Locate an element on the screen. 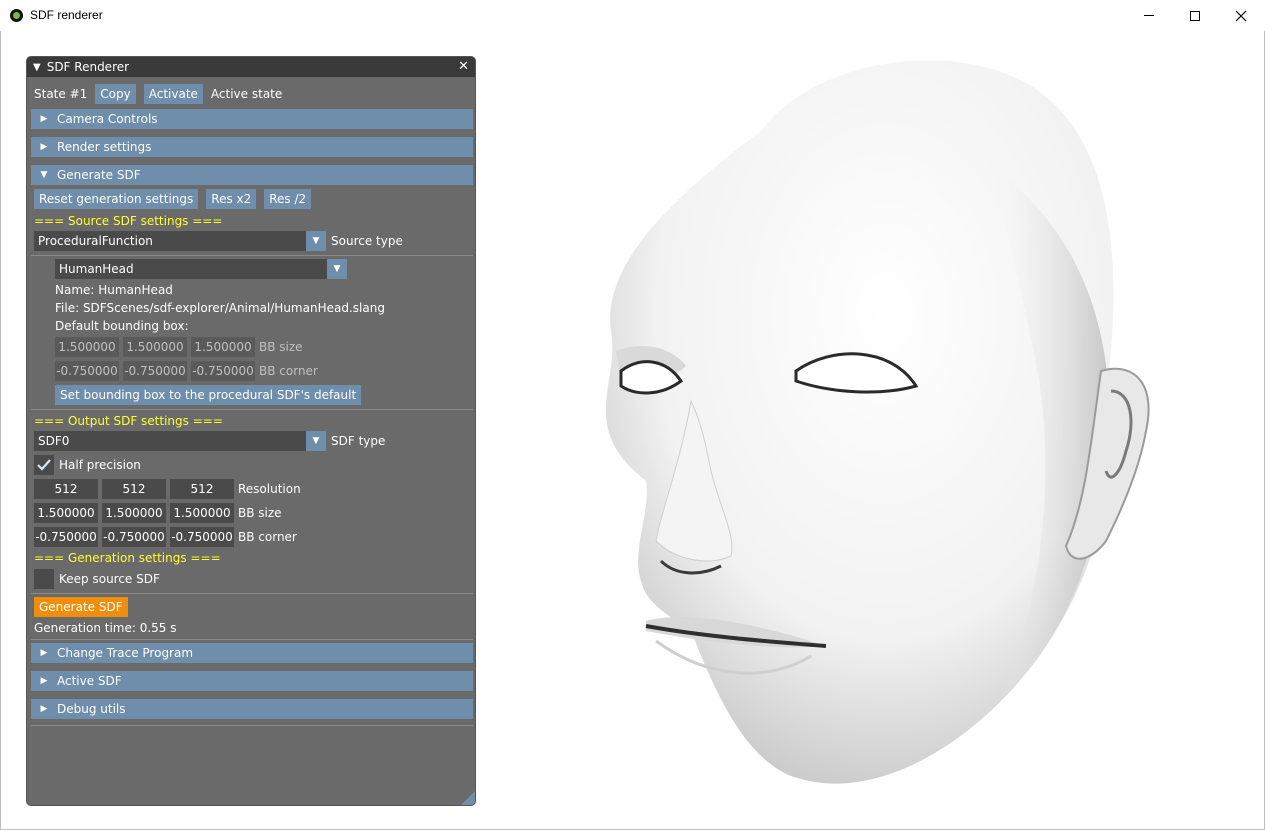 The image size is (1265, 830). generation-section-title: === Generation settings === is located at coordinates (127, 558).